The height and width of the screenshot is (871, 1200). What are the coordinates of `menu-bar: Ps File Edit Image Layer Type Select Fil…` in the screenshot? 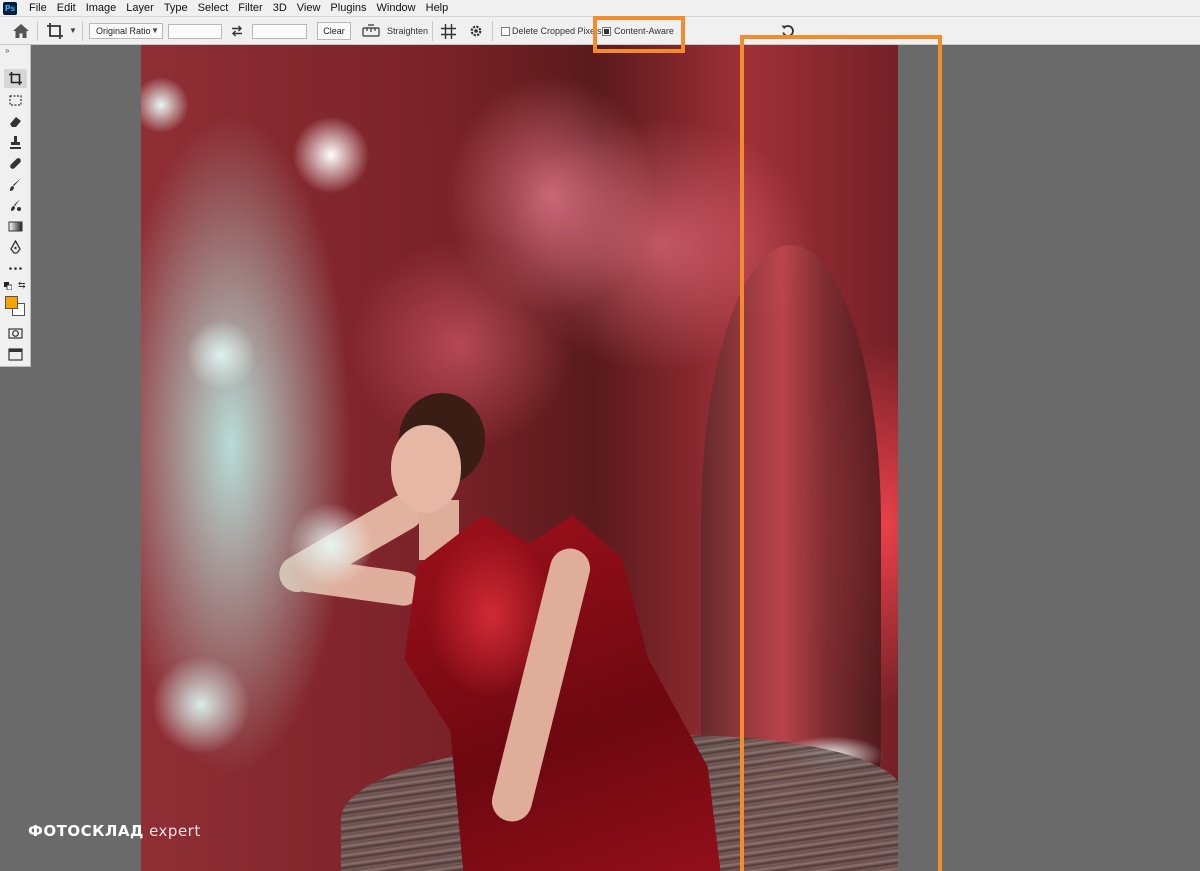 It's located at (600, 8).